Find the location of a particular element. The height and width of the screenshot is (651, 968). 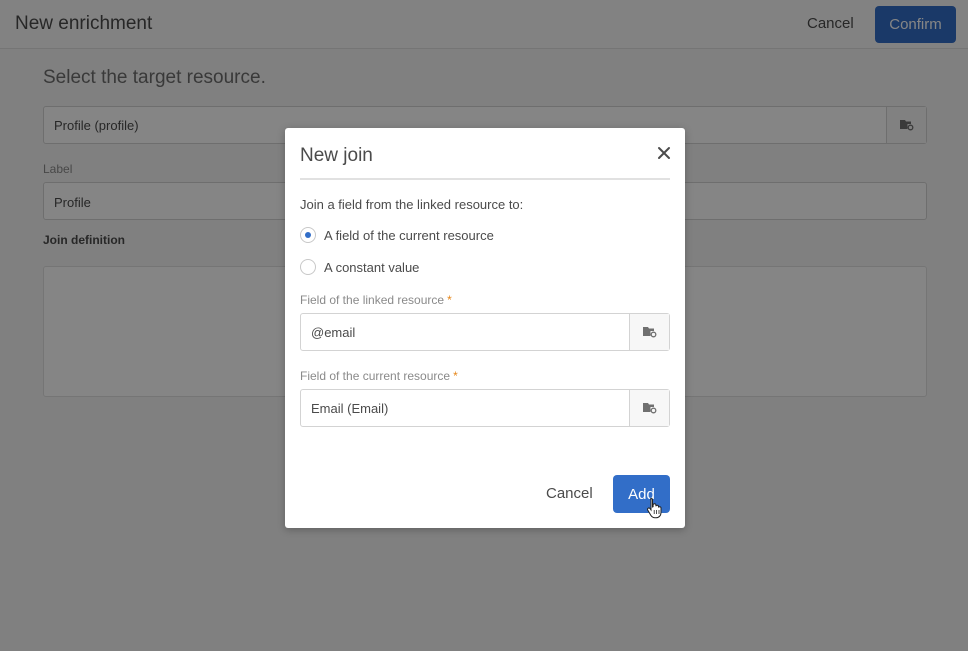

dialog-divider is located at coordinates (485, 179).